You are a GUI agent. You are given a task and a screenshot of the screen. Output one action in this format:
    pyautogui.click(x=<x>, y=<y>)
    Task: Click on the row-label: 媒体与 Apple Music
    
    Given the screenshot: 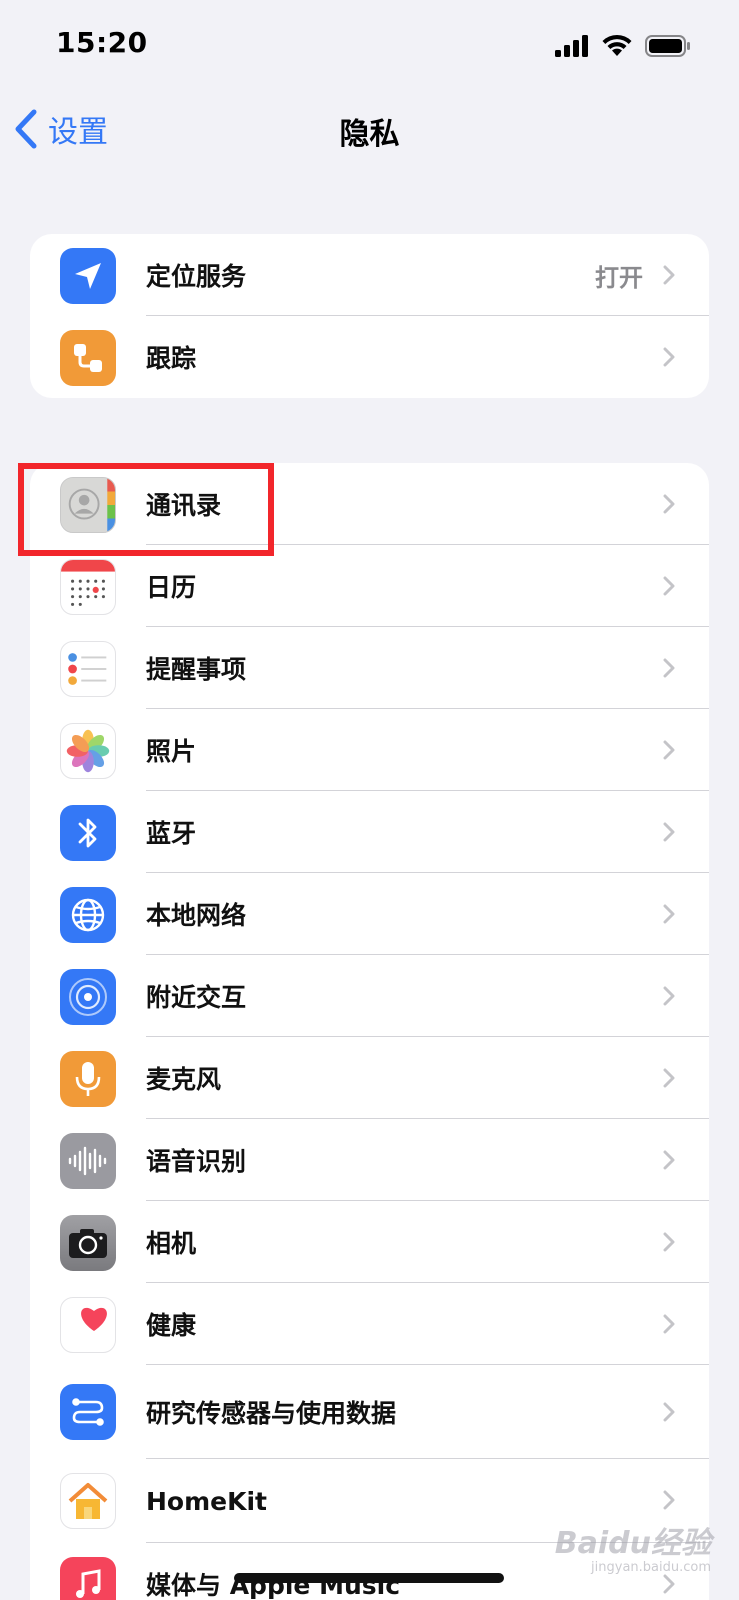 What is the action you would take?
    pyautogui.click(x=273, y=1585)
    